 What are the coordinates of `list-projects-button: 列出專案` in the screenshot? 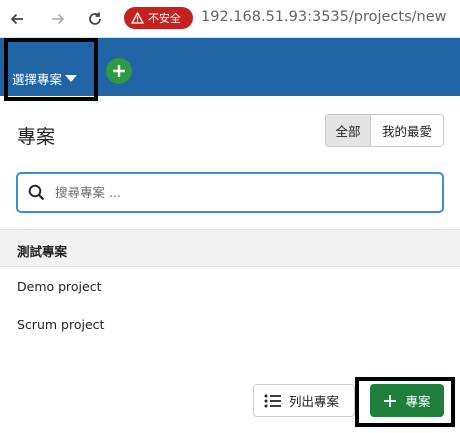 It's located at (304, 400).